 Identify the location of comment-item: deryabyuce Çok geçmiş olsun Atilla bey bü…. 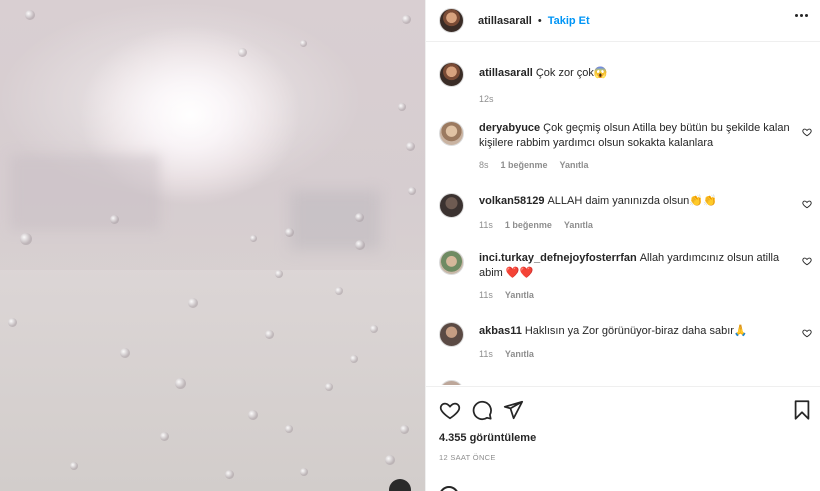
(625, 145).